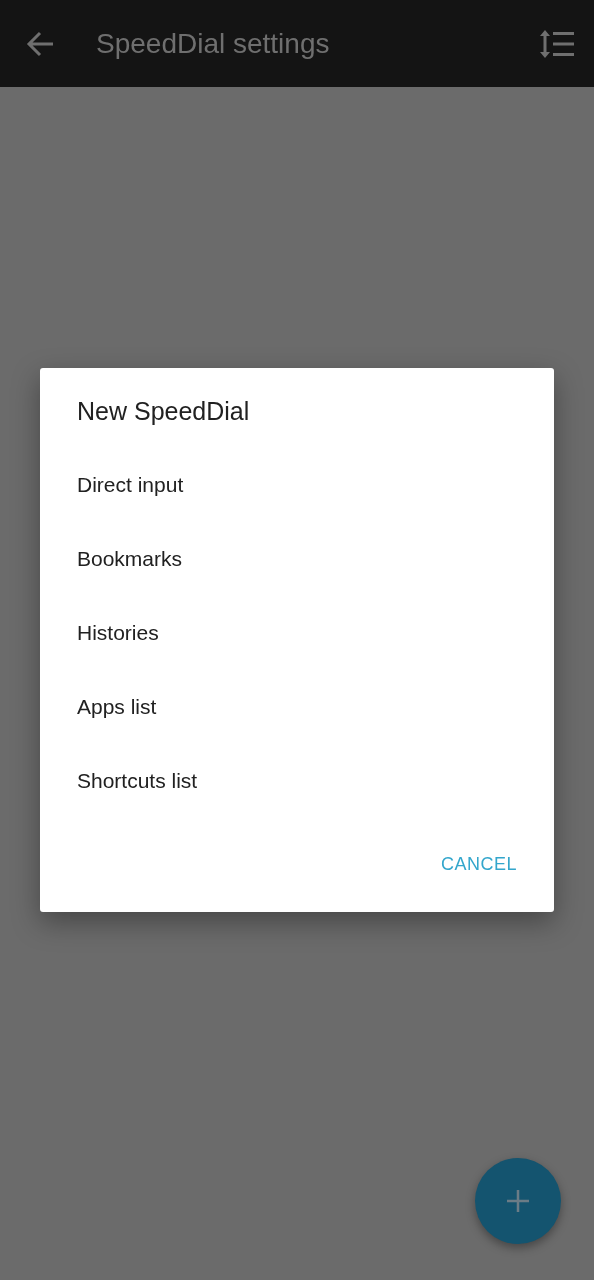 This screenshot has width=594, height=1280. What do you see at coordinates (518, 1201) in the screenshot?
I see `plus-icon` at bounding box center [518, 1201].